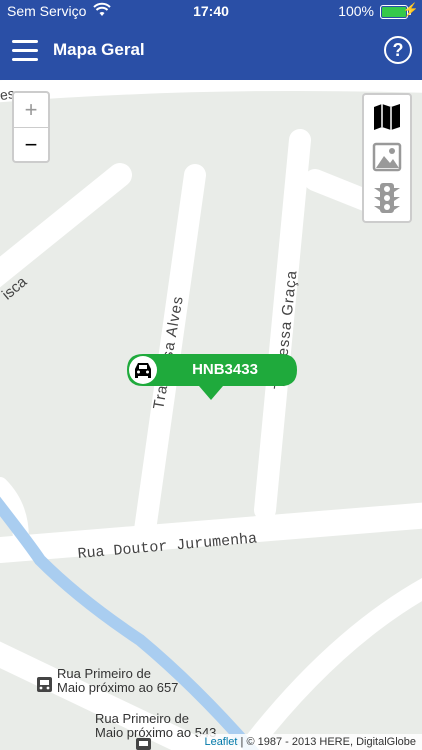 Image resolution: width=422 pixels, height=750 pixels. I want to click on status-bar: Sem Serviço 17:40 100% ⚡, so click(211, 11).